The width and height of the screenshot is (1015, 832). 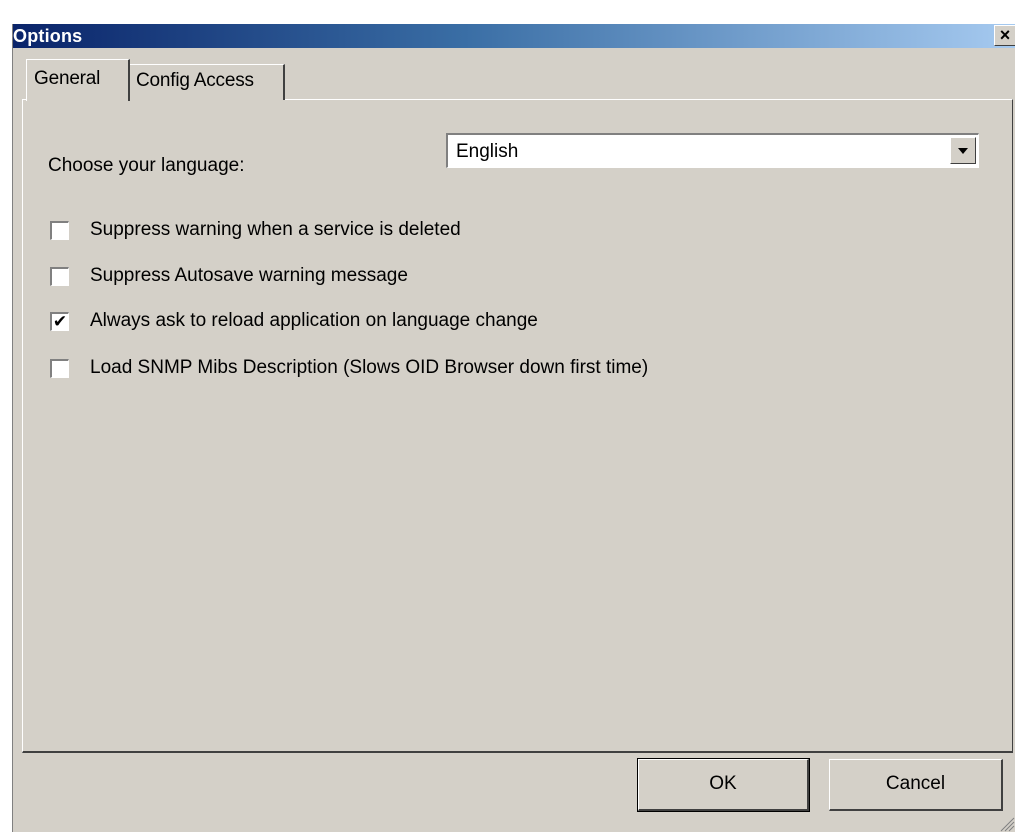 I want to click on language-dropdown-button, so click(x=963, y=150).